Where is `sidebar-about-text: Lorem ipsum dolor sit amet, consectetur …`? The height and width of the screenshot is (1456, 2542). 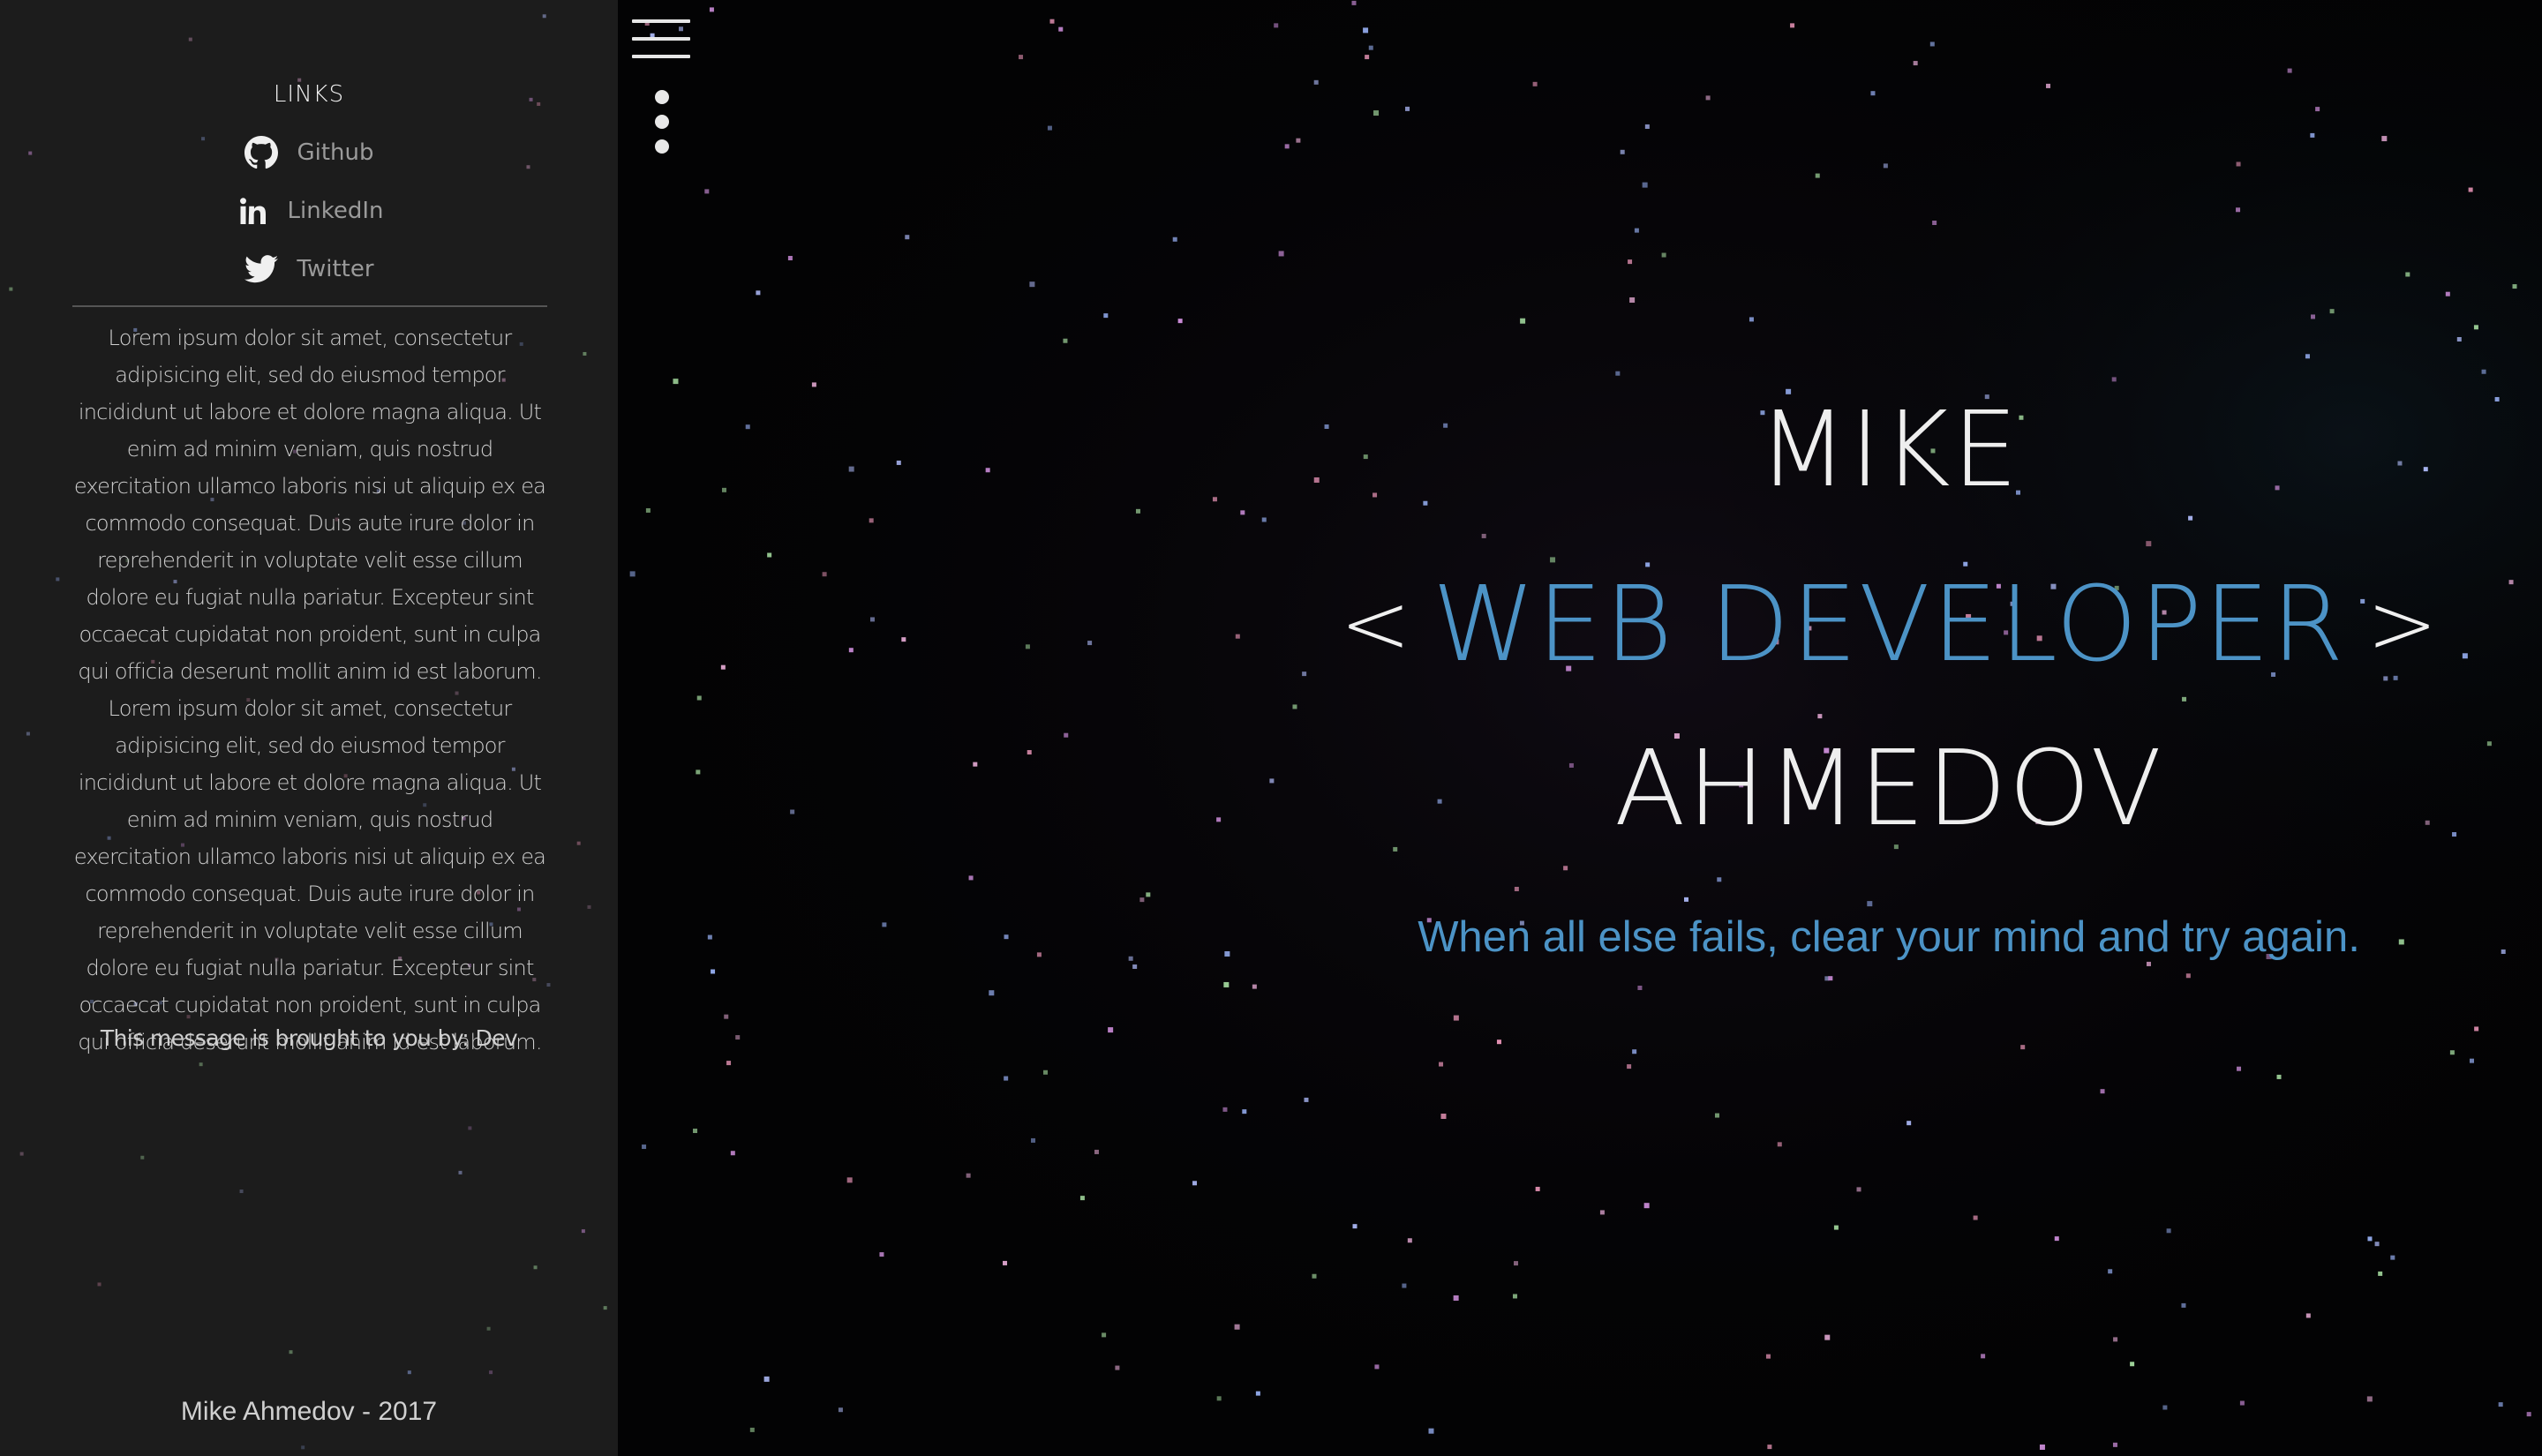
sidebar-about-text: Lorem ipsum dolor sit amet, consectetur … is located at coordinates (309, 690).